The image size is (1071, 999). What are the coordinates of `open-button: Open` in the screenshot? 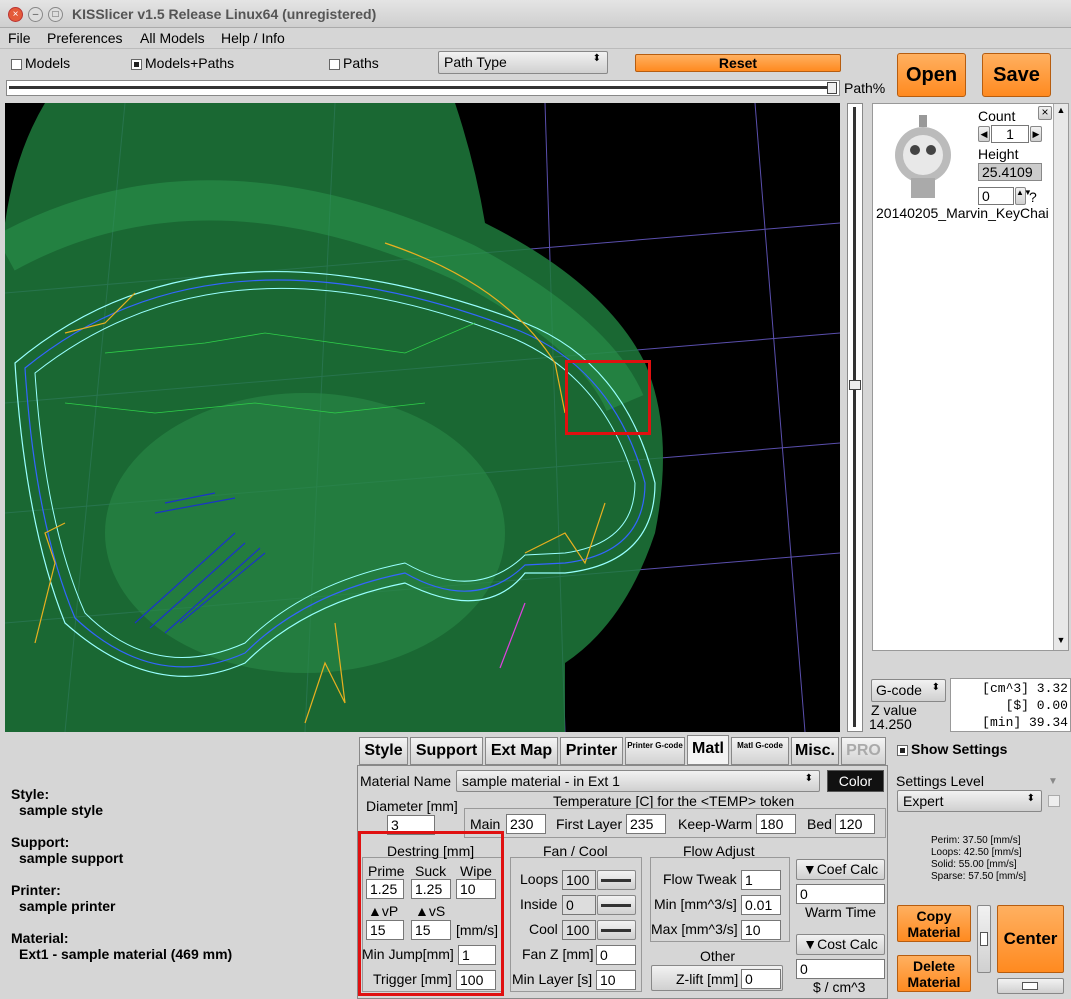 It's located at (931, 75).